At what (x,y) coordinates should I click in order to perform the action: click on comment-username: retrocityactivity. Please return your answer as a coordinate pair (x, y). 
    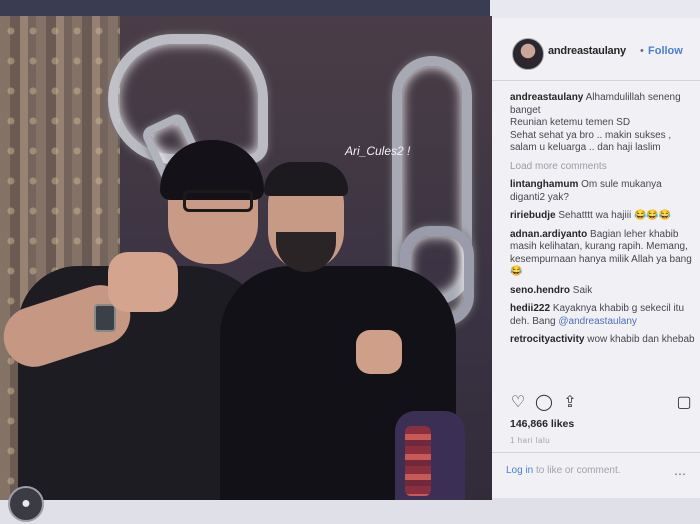
    Looking at the image, I should click on (547, 339).